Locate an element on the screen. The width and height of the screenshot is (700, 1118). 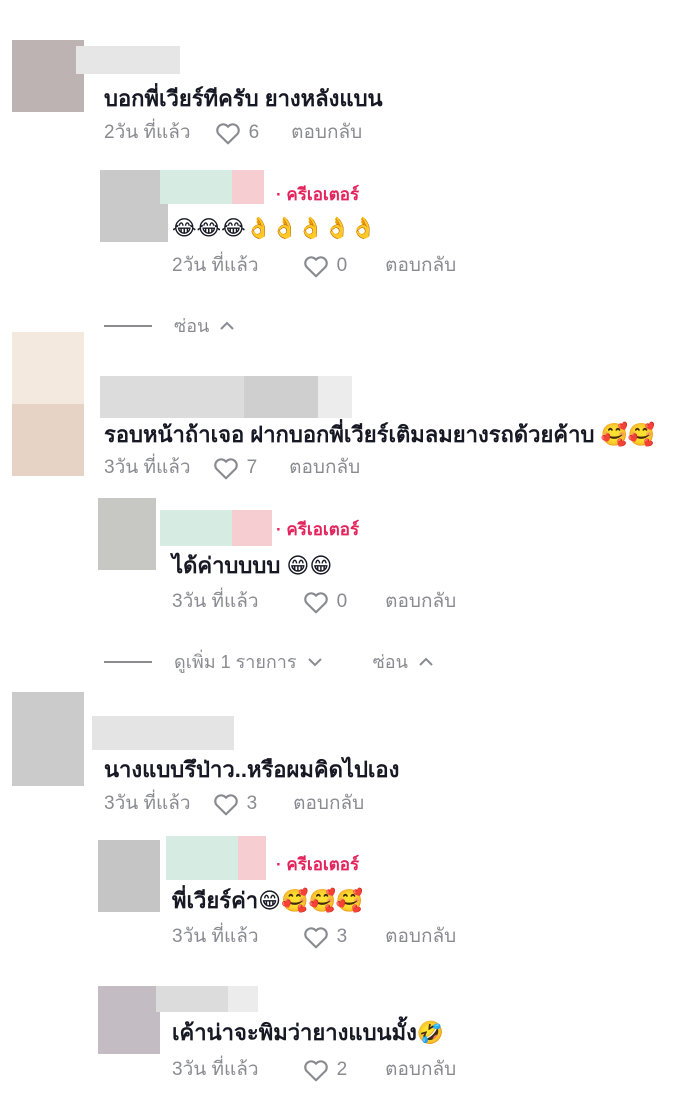
view-more-label: ดูเพิ่ม 1 รายการ is located at coordinates (235, 662).